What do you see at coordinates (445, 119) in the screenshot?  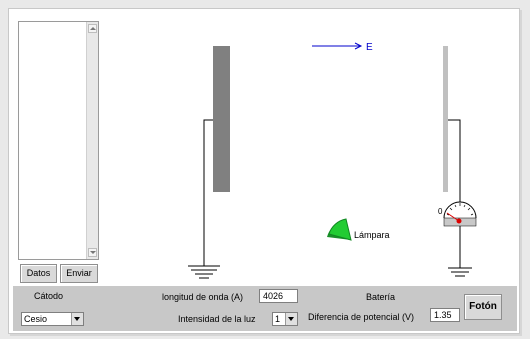 I see `anode-plate` at bounding box center [445, 119].